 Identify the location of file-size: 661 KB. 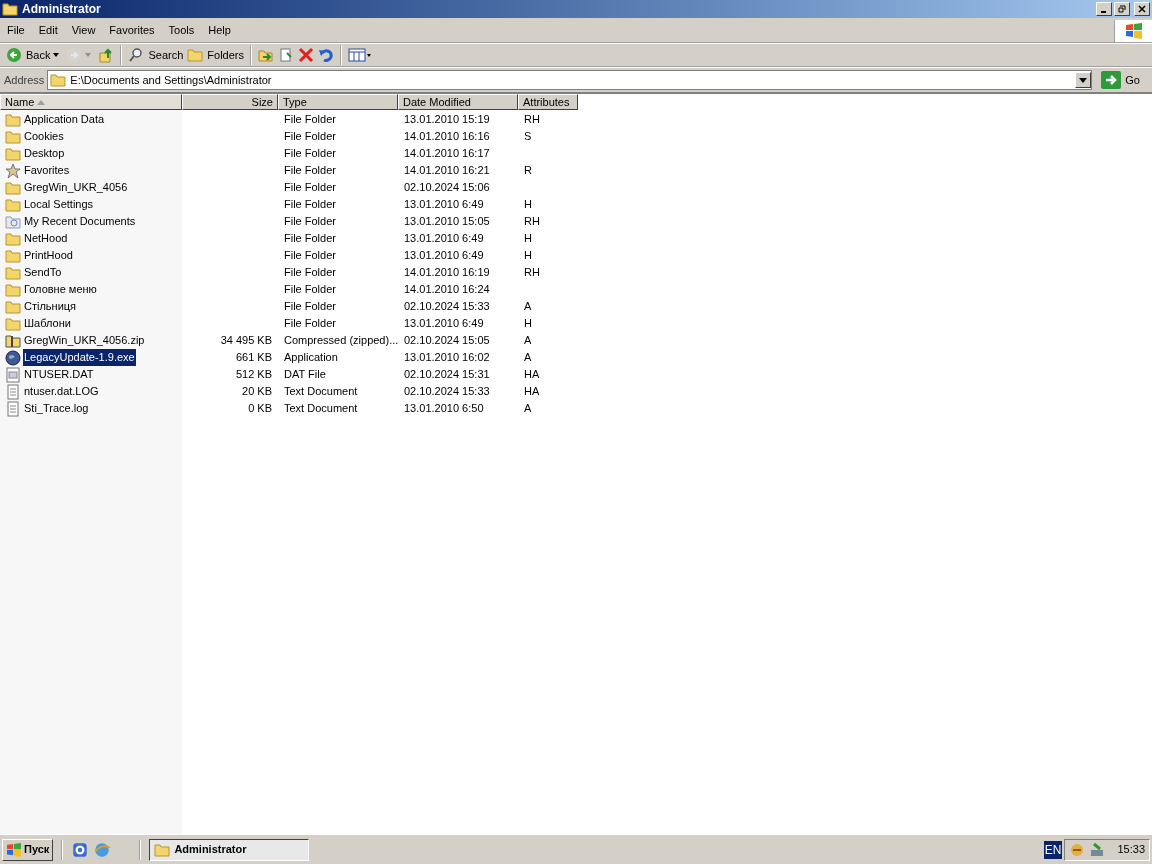
(253, 358).